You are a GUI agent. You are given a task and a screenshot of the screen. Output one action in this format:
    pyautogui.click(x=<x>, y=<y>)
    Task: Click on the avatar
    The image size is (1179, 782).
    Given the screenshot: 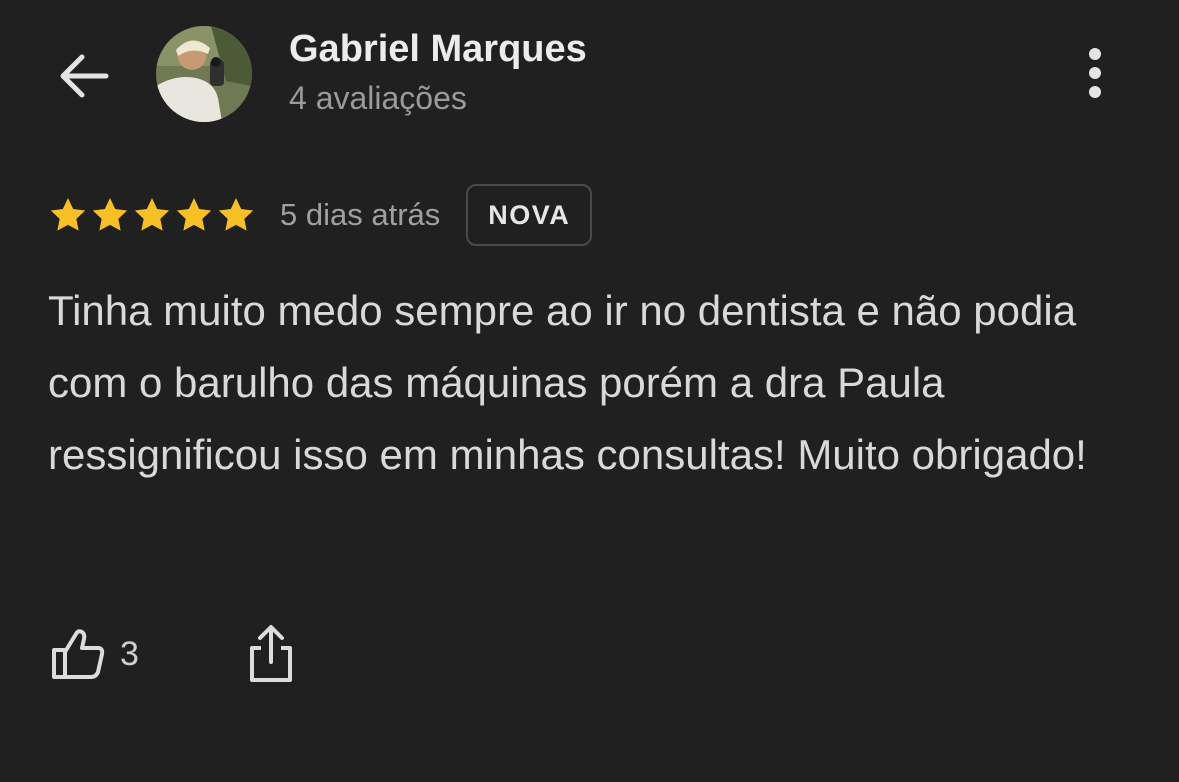 What is the action you would take?
    pyautogui.click(x=204, y=74)
    